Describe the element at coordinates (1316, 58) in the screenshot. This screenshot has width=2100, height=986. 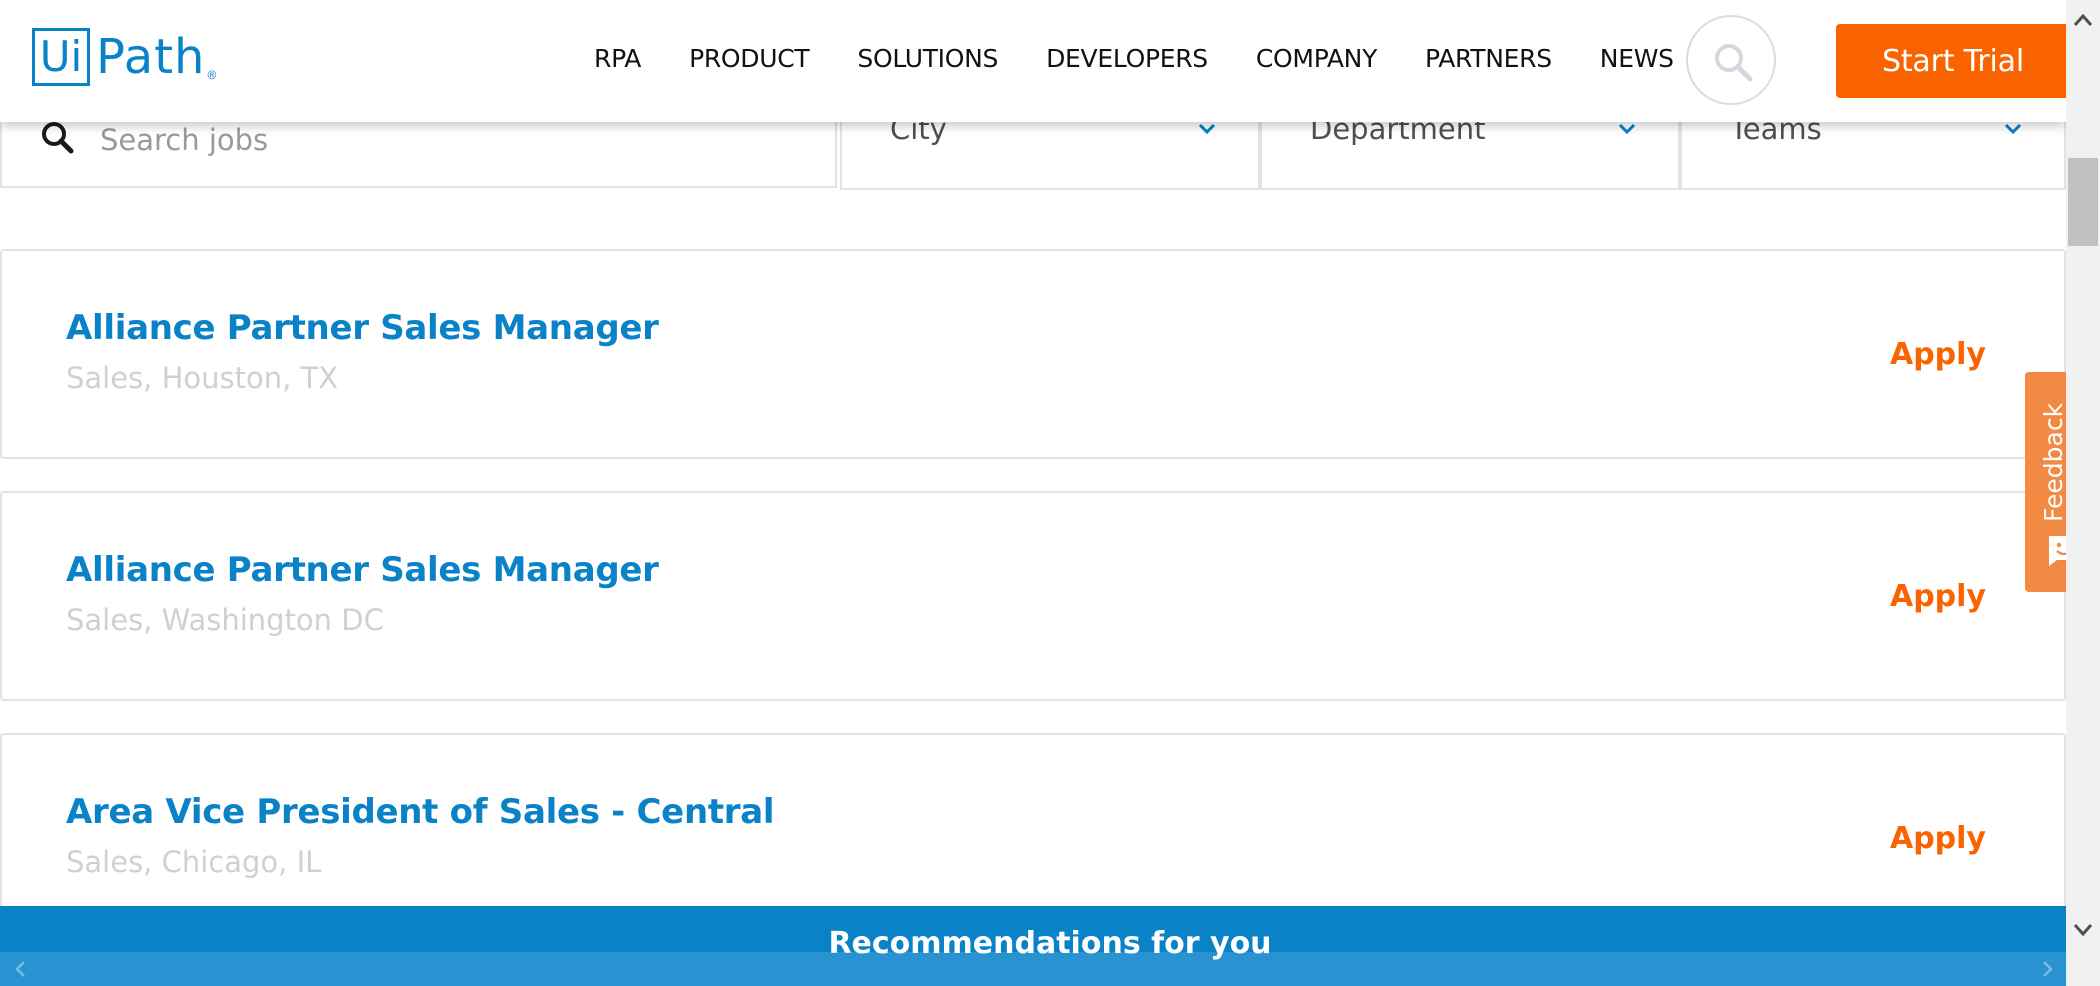
I see `nav-company: COMPANY` at that location.